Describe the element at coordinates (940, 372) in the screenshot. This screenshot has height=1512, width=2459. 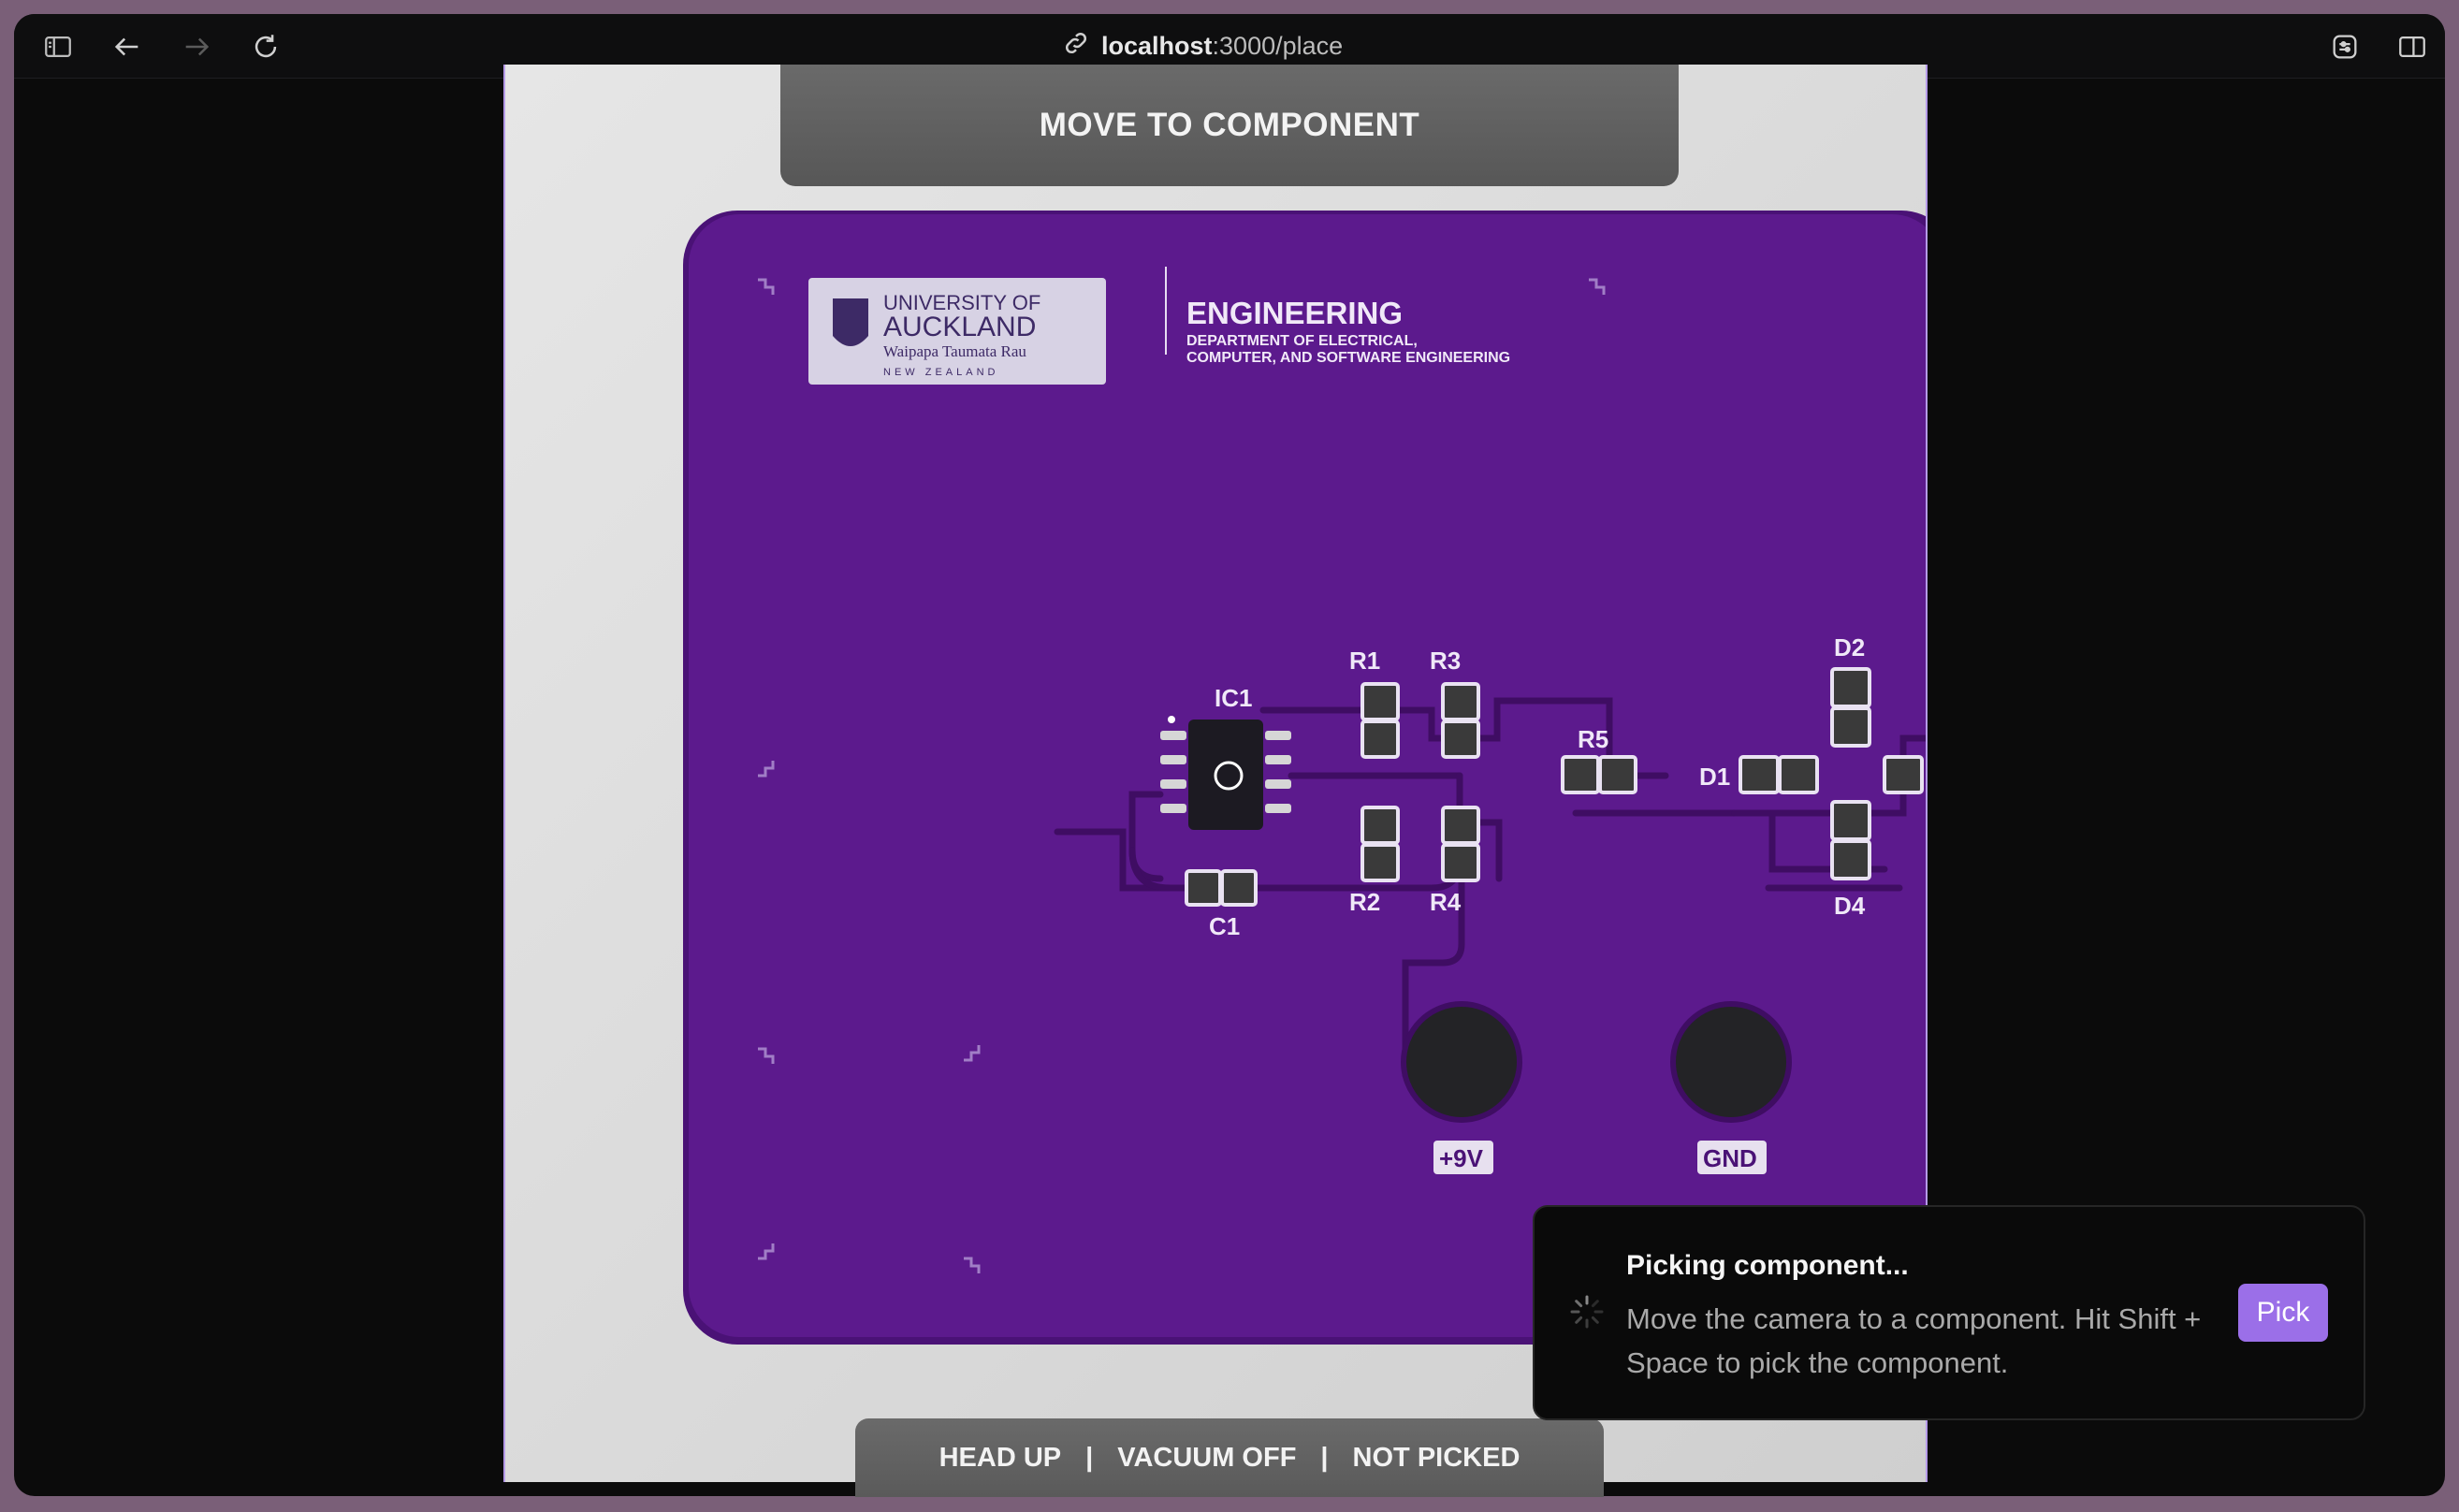
I see `logo-line4: NEW ZEALAND` at that location.